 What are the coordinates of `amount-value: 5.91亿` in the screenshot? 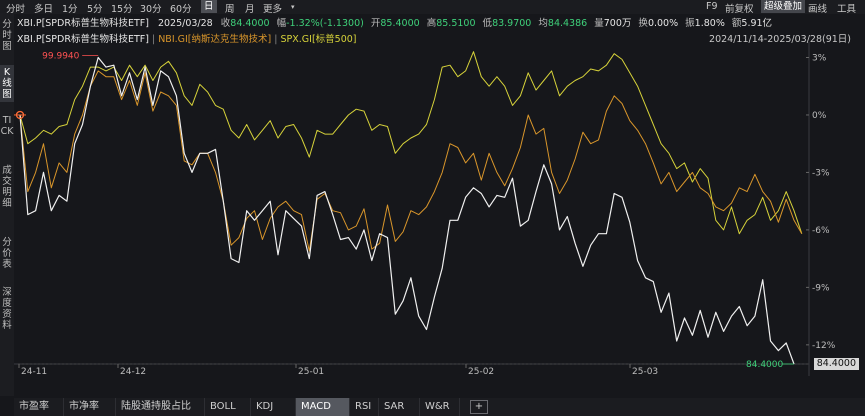 It's located at (757, 23).